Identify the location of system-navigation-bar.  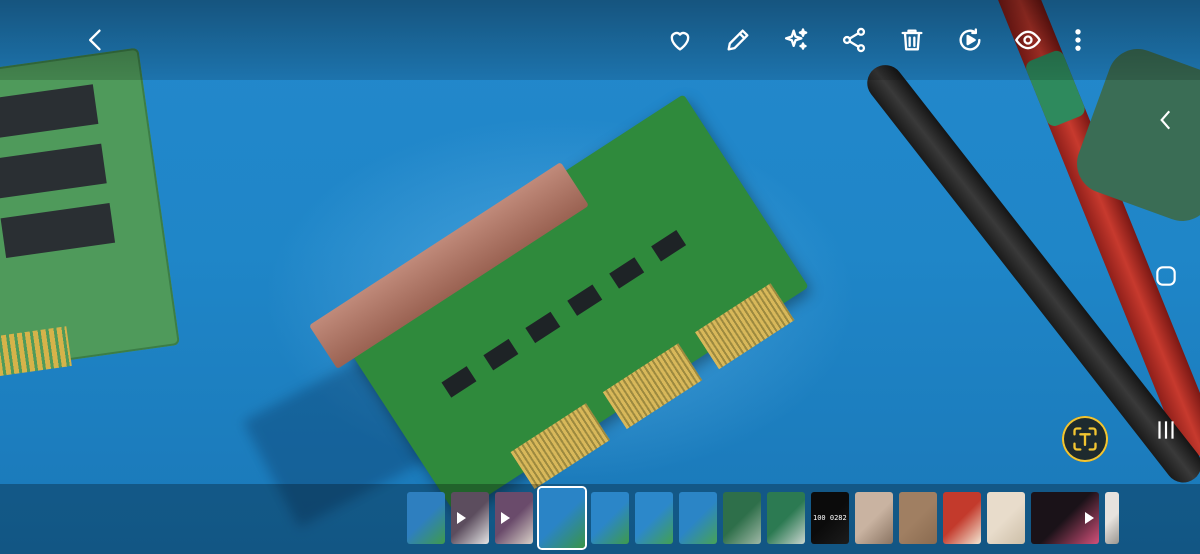
(1165, 280).